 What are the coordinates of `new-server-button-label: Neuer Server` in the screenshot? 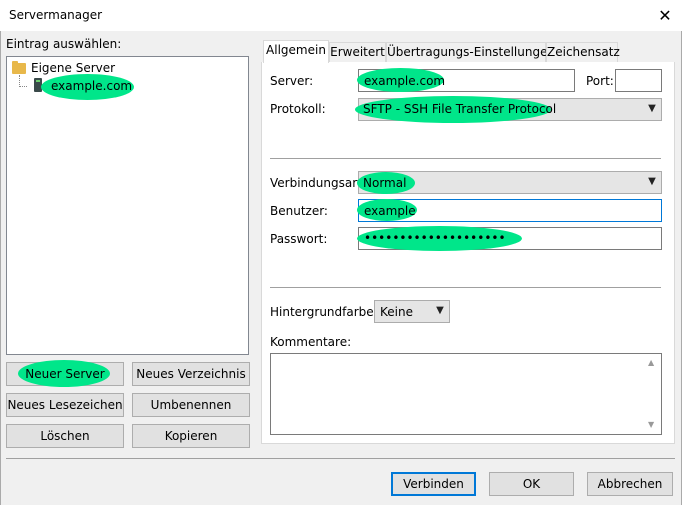 It's located at (65, 374).